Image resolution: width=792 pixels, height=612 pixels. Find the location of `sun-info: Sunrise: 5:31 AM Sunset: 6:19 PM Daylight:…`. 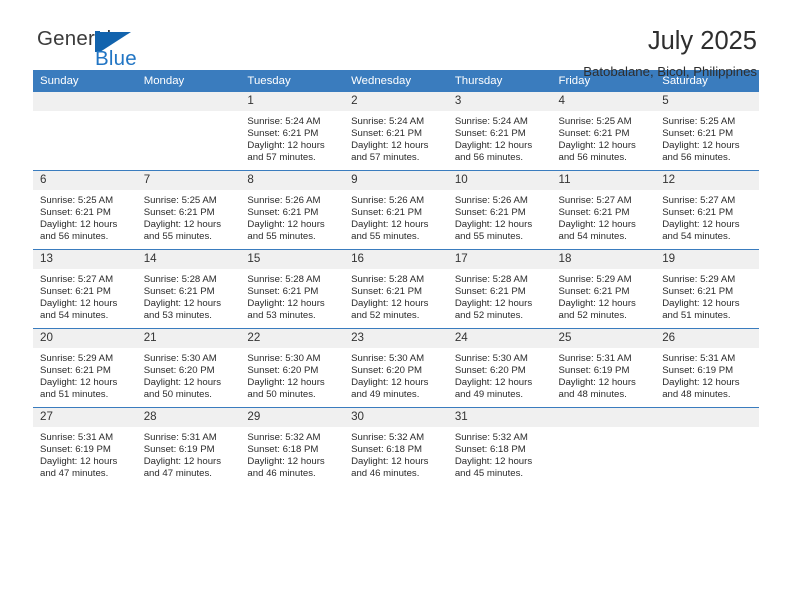

sun-info: Sunrise: 5:31 AM Sunset: 6:19 PM Daylight:… is located at coordinates (85, 453).